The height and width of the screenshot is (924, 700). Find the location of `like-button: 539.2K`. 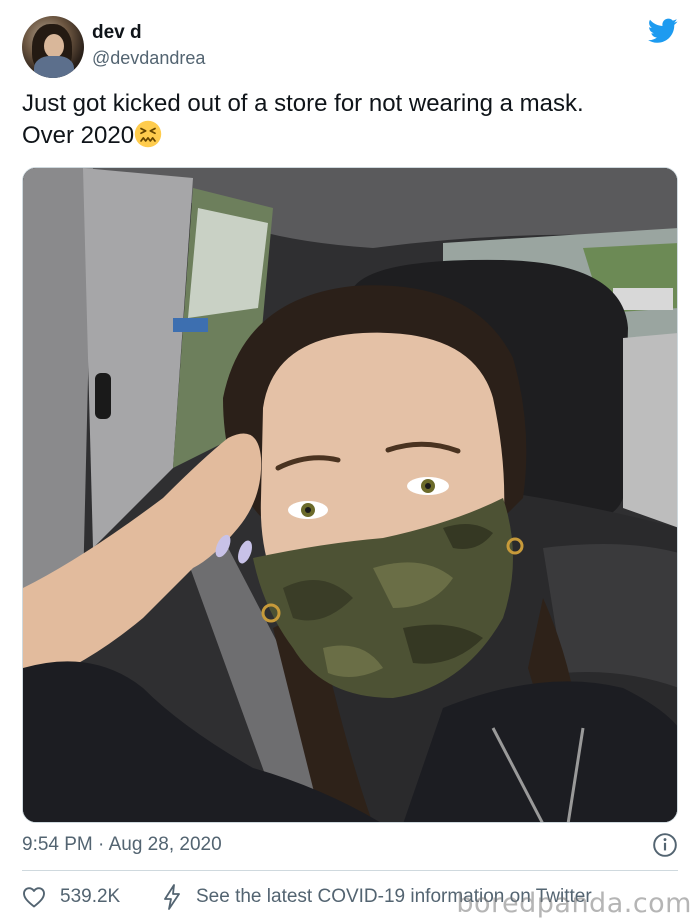

like-button: 539.2K is located at coordinates (71, 897).